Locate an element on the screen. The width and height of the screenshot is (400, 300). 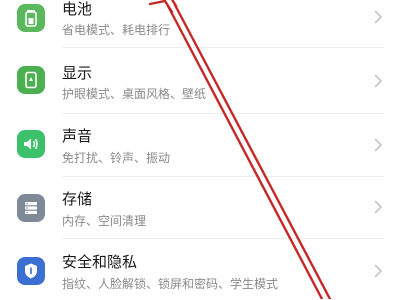
display-icon is located at coordinates (31, 80).